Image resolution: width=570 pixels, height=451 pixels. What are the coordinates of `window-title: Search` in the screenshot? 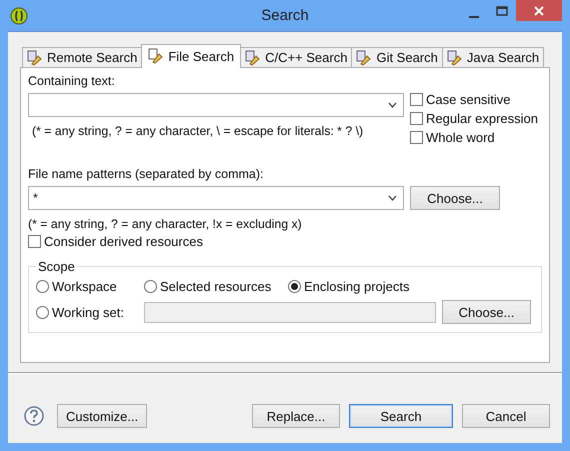 It's located at (285, 15).